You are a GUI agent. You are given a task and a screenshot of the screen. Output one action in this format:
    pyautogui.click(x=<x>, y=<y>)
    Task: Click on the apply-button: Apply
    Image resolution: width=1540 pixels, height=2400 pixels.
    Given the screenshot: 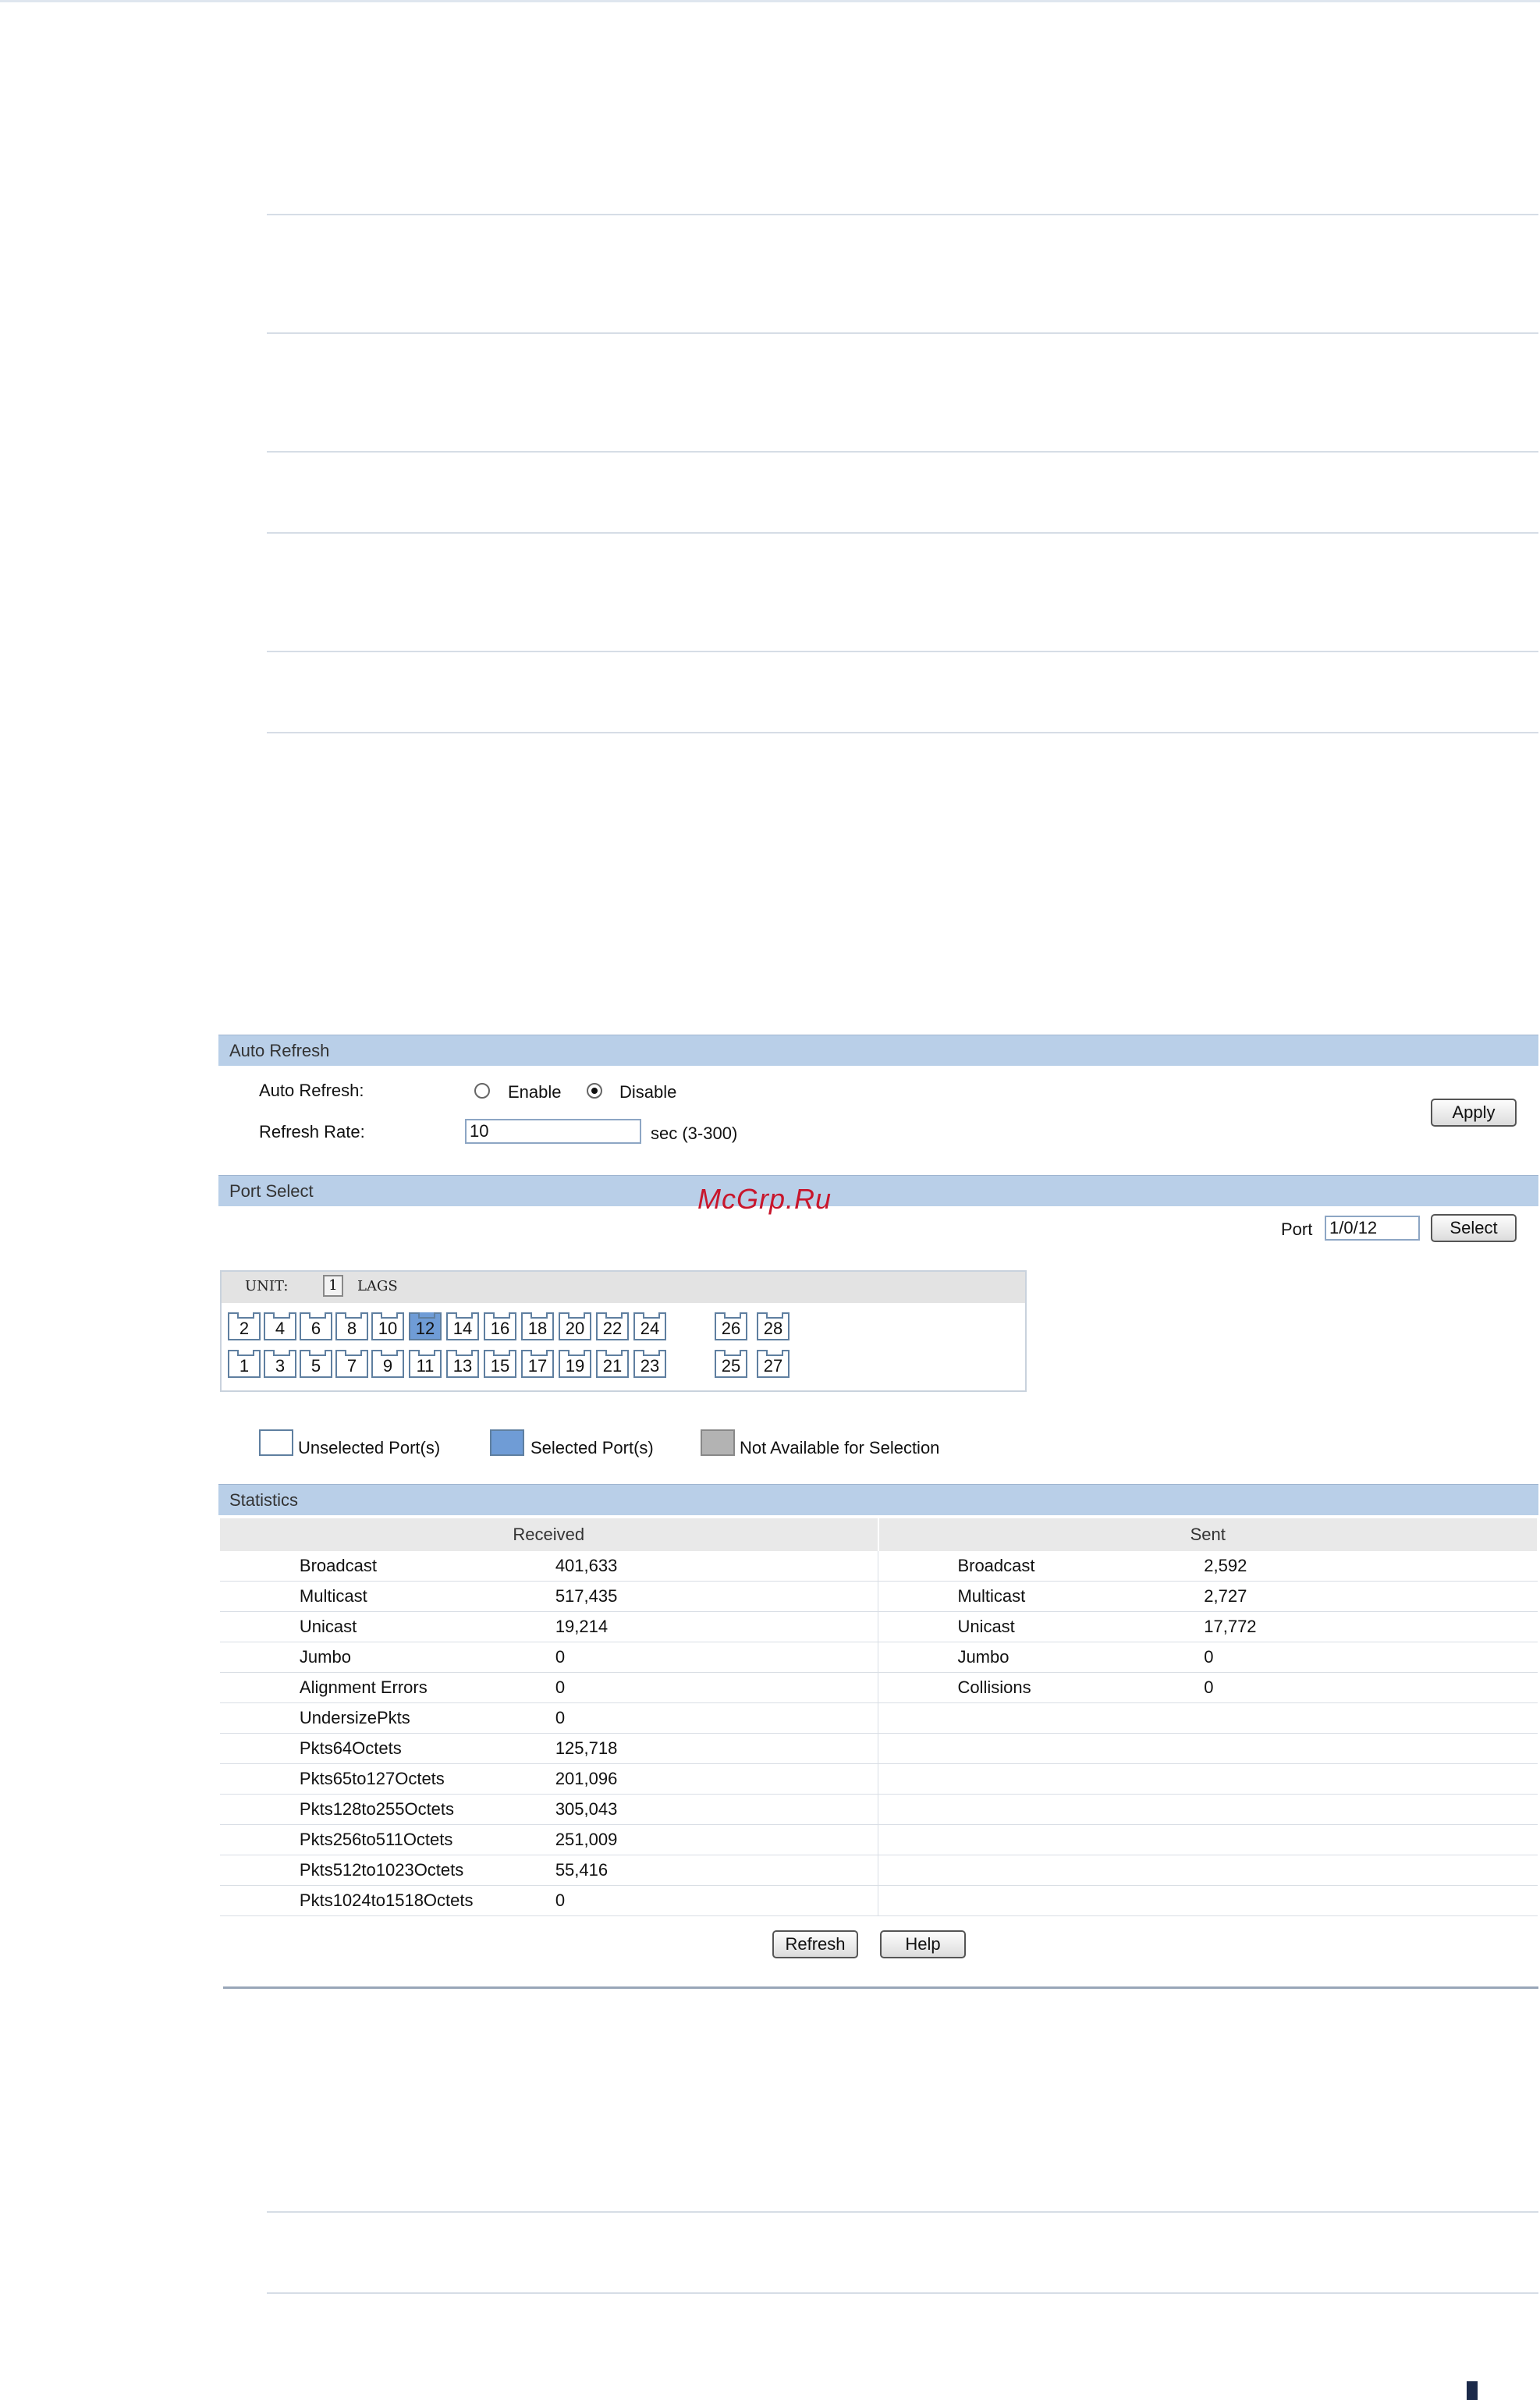 What is the action you would take?
    pyautogui.click(x=1474, y=1113)
    